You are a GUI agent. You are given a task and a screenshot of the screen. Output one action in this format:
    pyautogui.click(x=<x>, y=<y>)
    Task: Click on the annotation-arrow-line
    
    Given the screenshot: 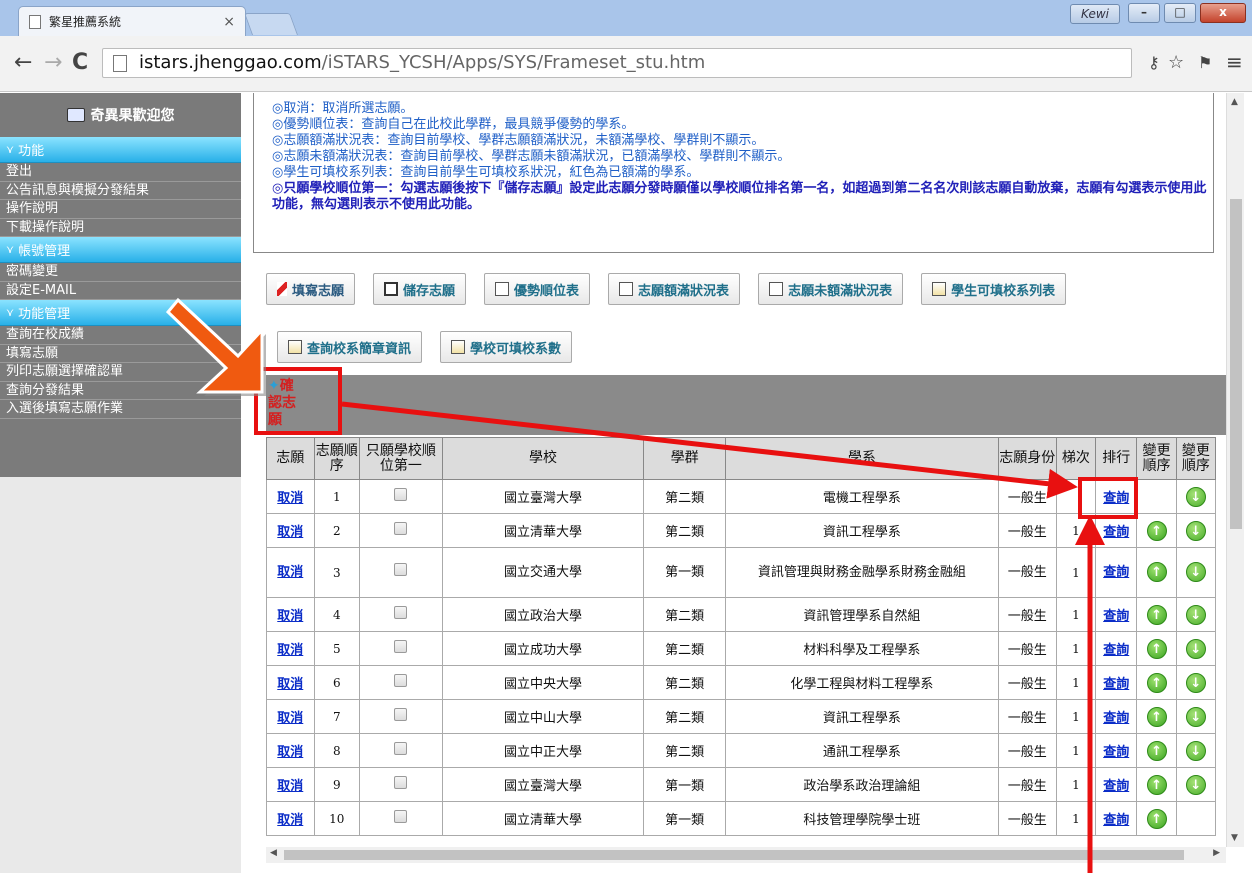 What is the action you would take?
    pyautogui.click(x=709, y=450)
    